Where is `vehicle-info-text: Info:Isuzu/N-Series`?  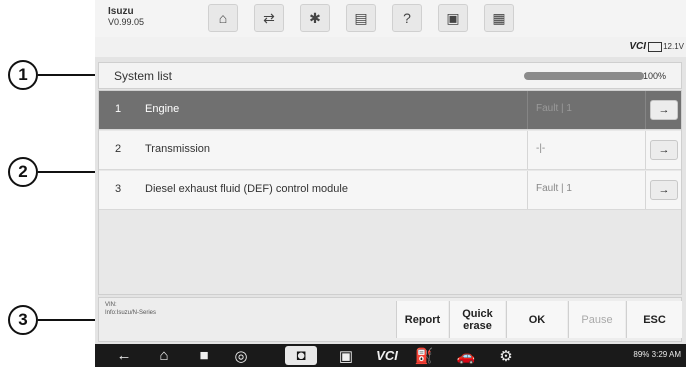 vehicle-info-text: Info:Isuzu/N-Series is located at coordinates (131, 313).